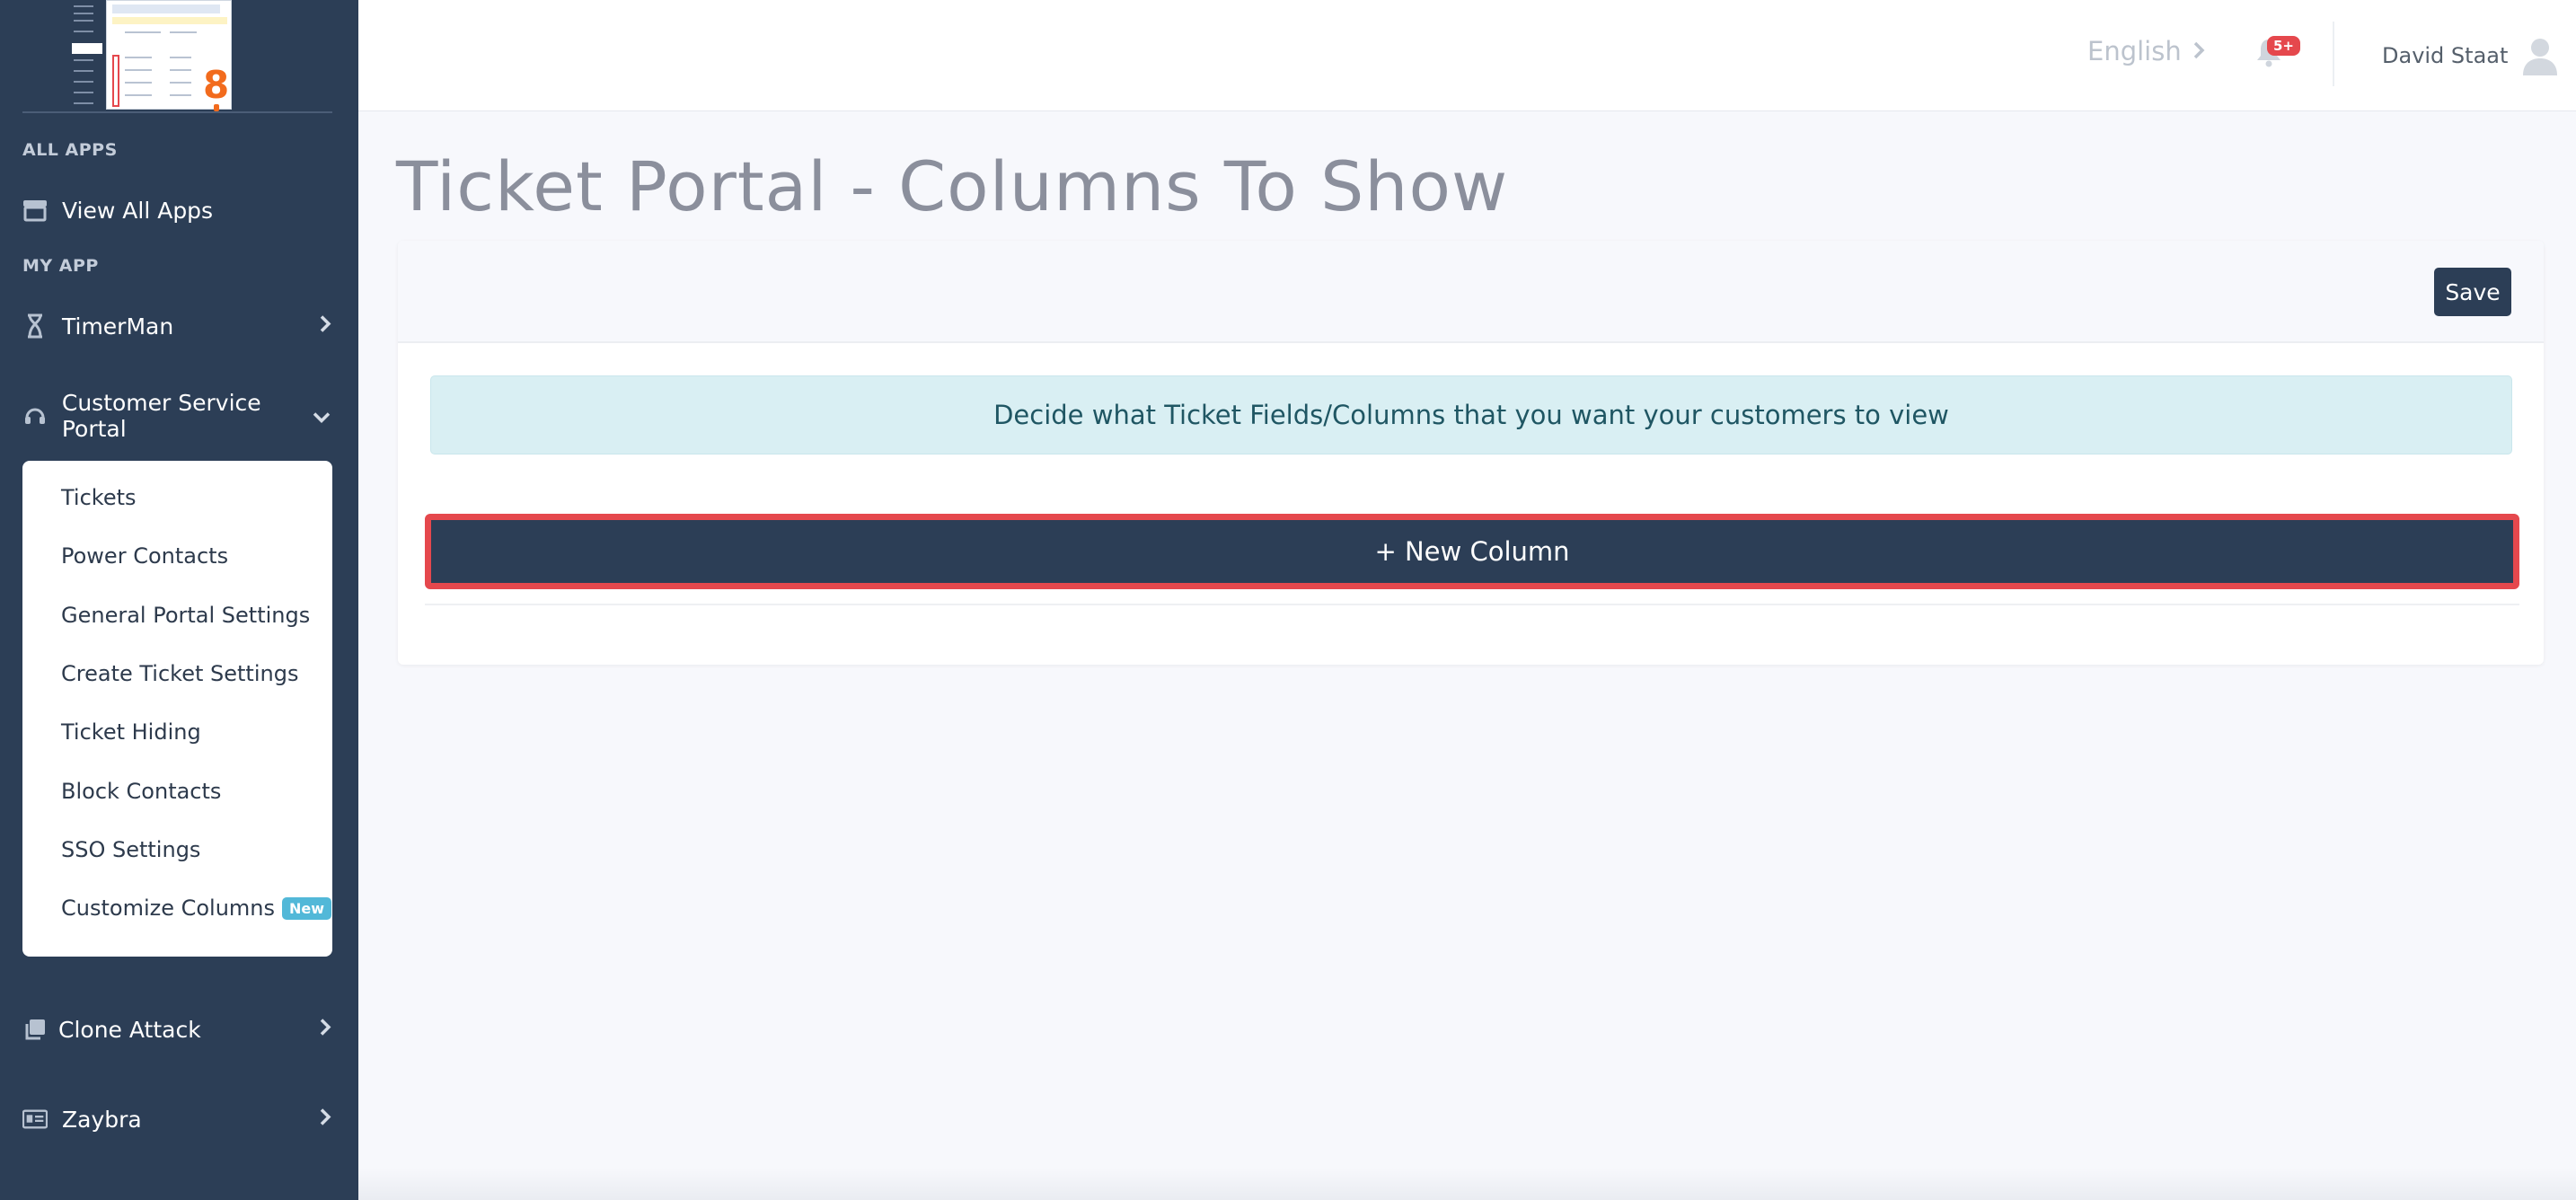 The width and height of the screenshot is (2576, 1200). Describe the element at coordinates (1471, 292) in the screenshot. I see `card-header: Save` at that location.